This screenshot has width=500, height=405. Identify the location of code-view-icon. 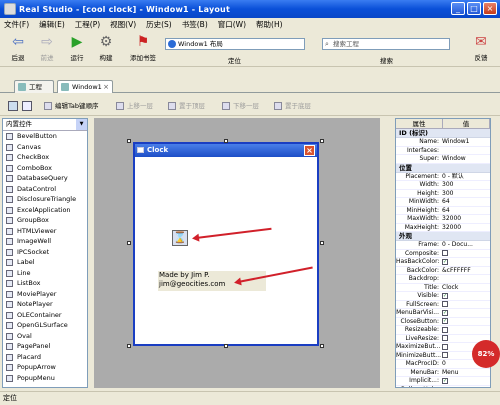
(27, 106).